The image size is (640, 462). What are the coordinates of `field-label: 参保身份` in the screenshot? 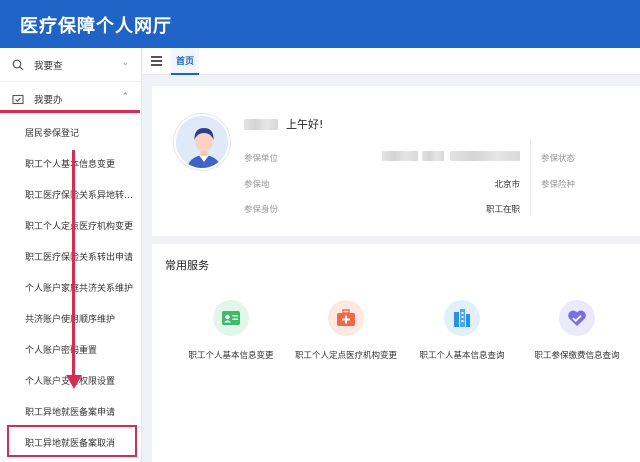 It's located at (261, 210).